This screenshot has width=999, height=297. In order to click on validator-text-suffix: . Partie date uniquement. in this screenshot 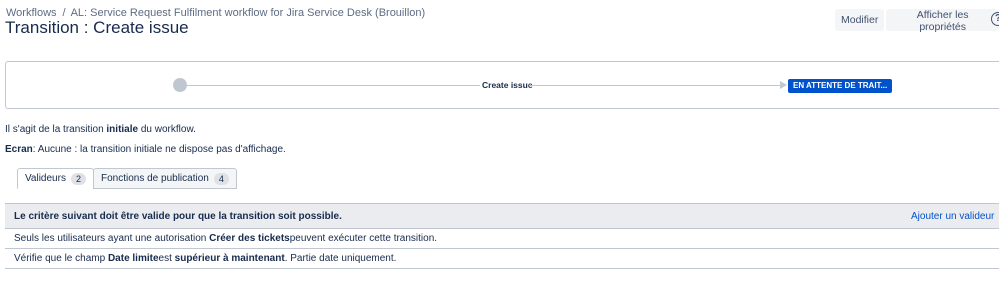, I will do `click(340, 258)`.